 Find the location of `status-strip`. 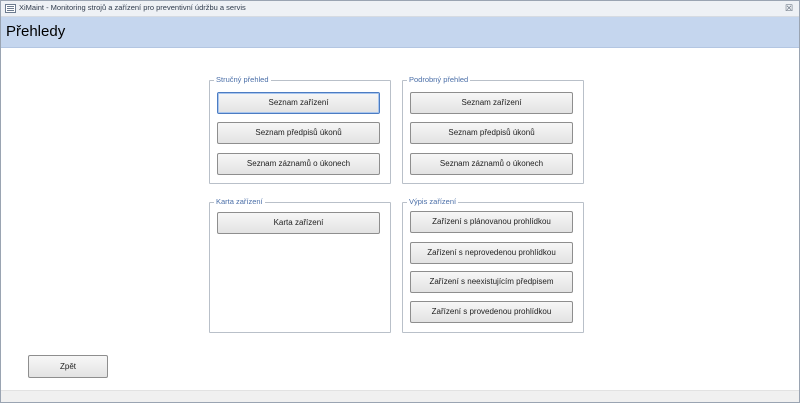

status-strip is located at coordinates (400, 396).